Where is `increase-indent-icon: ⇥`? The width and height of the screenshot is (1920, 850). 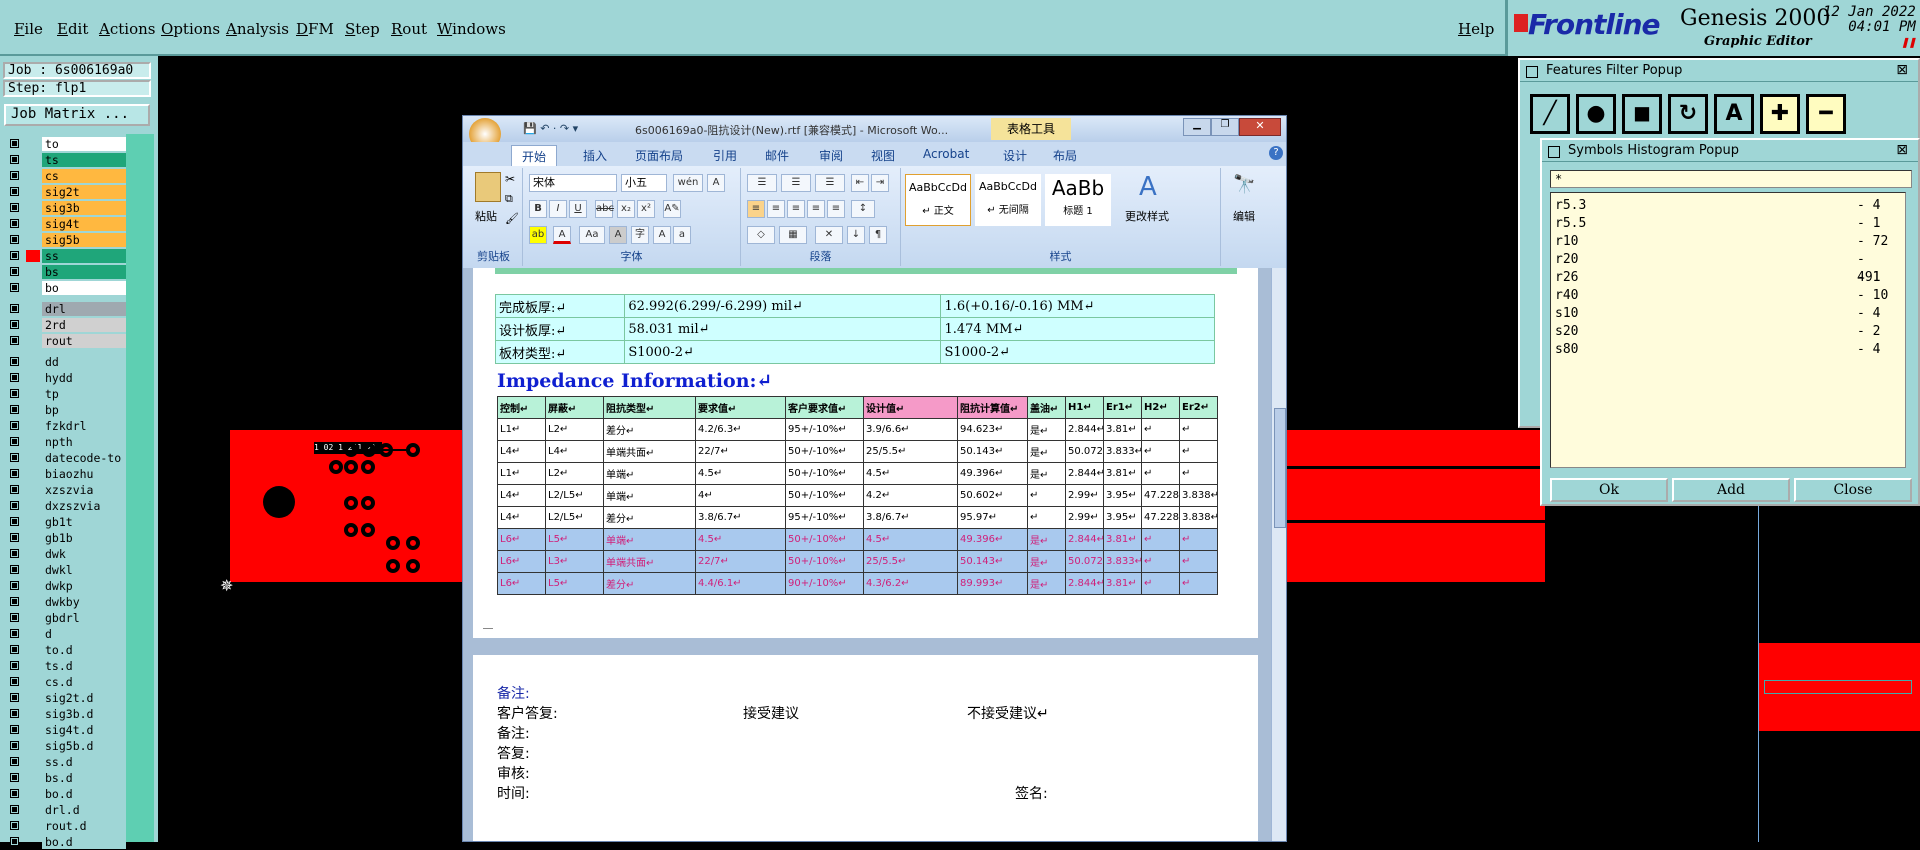
increase-indent-icon: ⇥ is located at coordinates (880, 183).